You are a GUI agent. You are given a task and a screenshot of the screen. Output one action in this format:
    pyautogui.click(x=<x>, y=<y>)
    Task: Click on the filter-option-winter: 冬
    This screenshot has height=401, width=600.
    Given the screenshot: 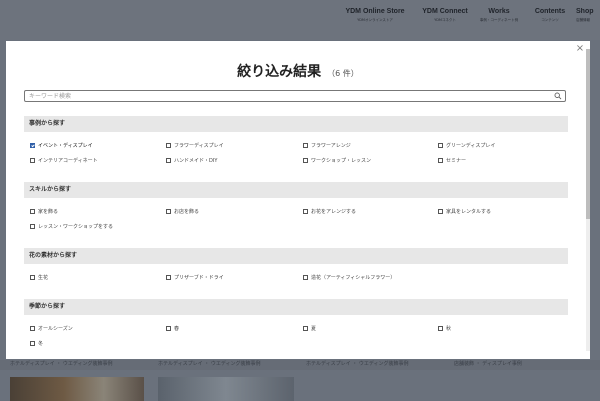 What is the action you would take?
    pyautogui.click(x=36, y=343)
    